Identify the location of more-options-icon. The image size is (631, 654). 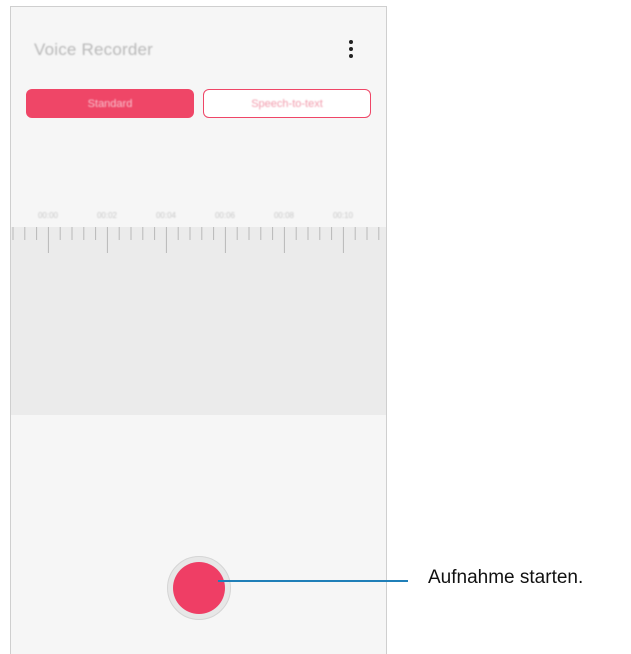
(351, 49).